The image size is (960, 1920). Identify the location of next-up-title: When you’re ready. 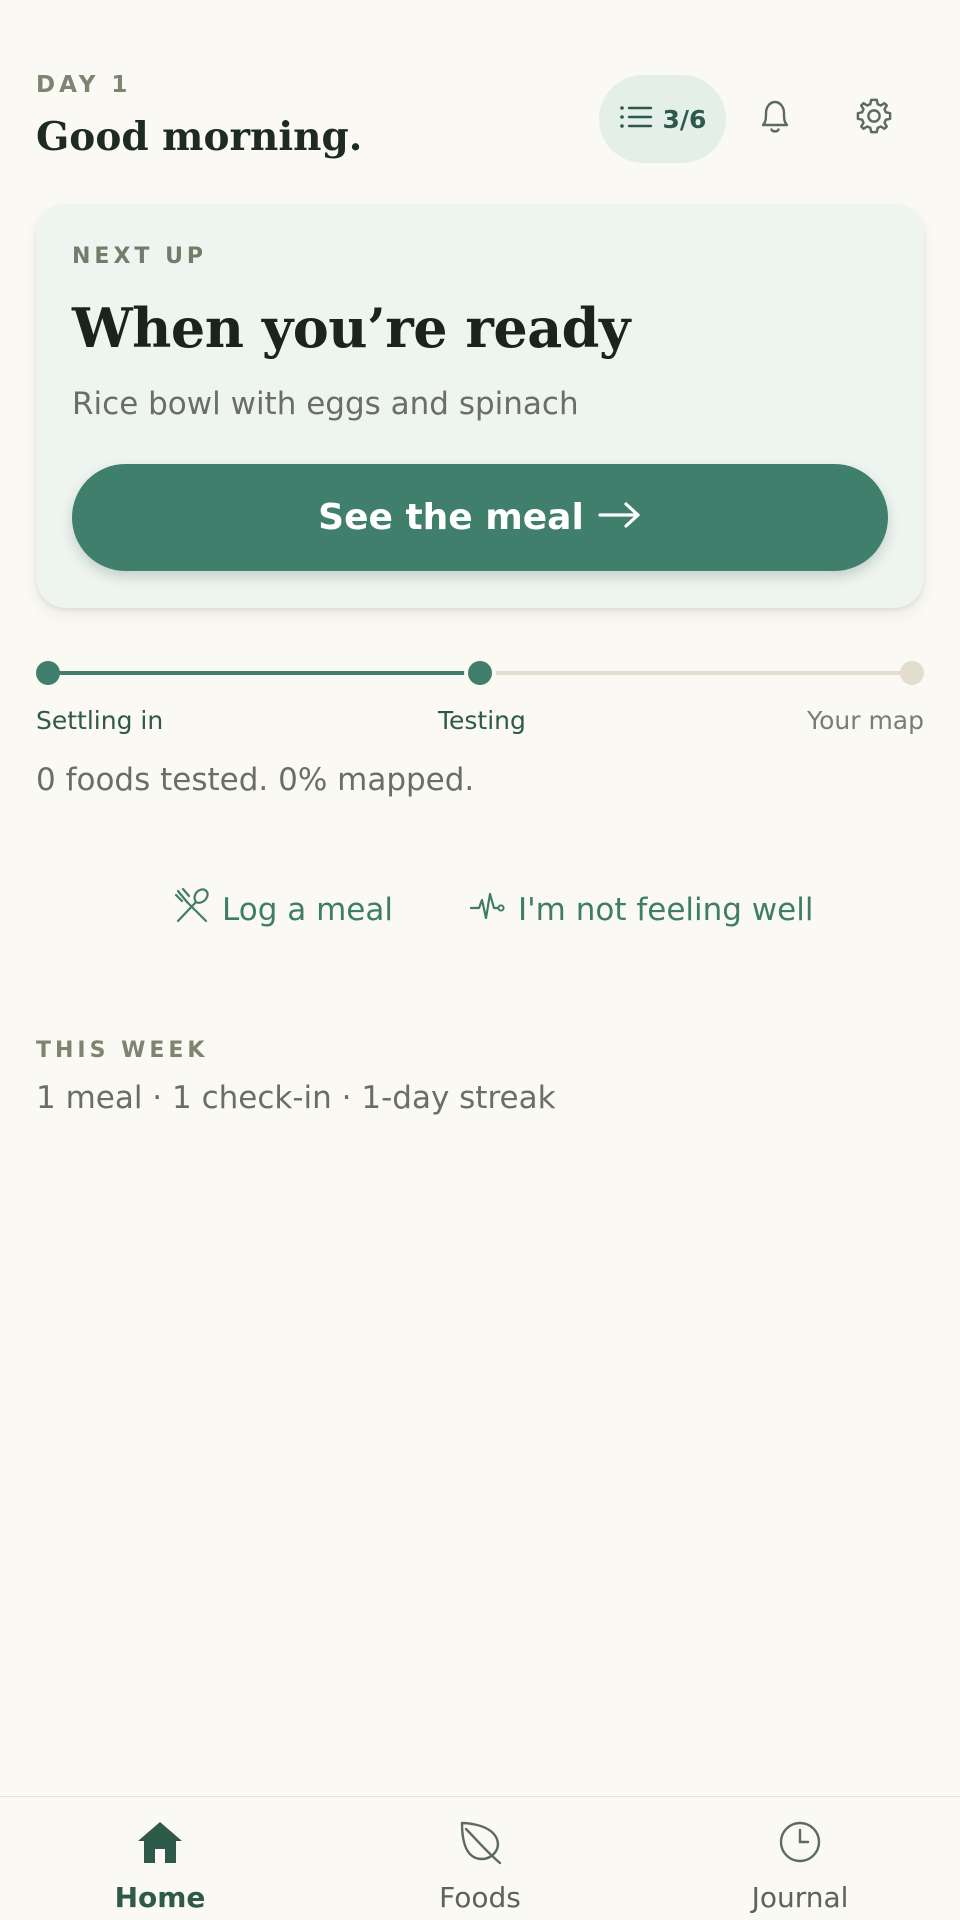
(351, 328).